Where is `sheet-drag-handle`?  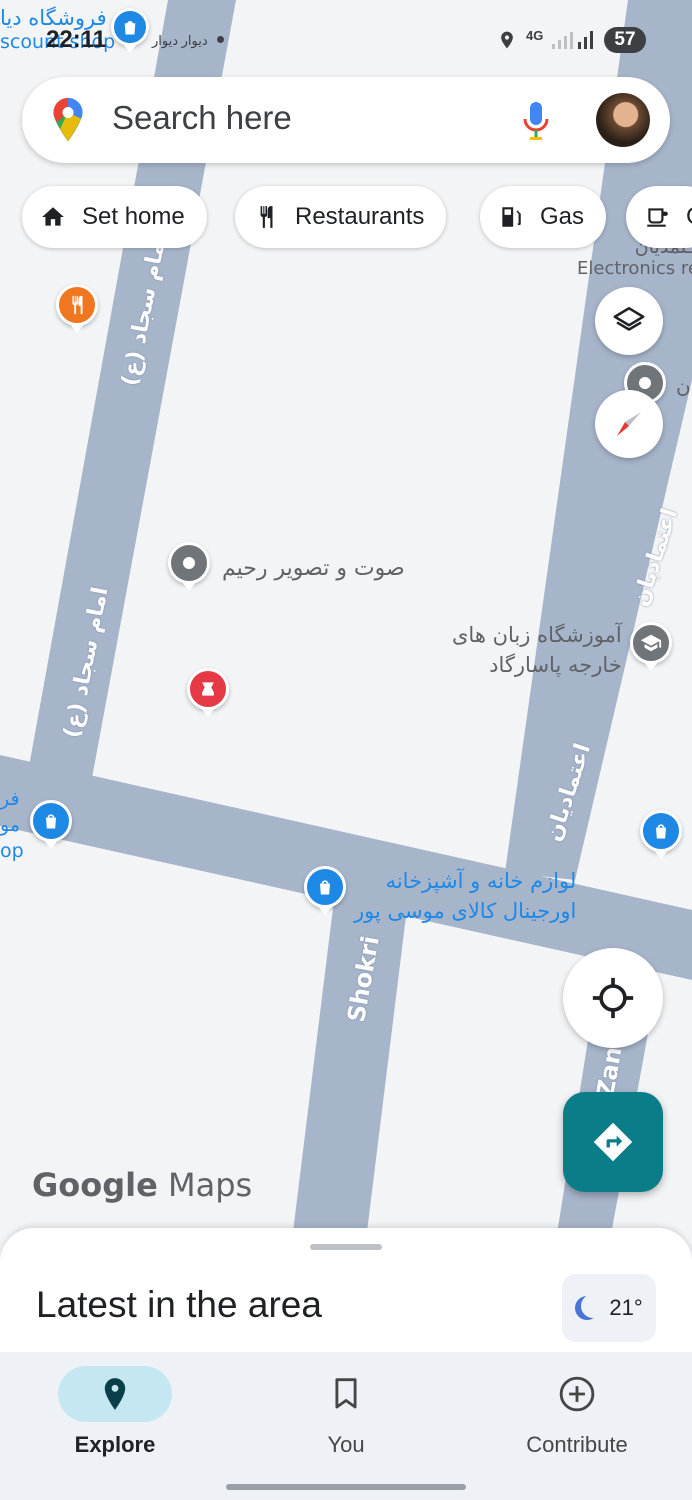 sheet-drag-handle is located at coordinates (346, 1247).